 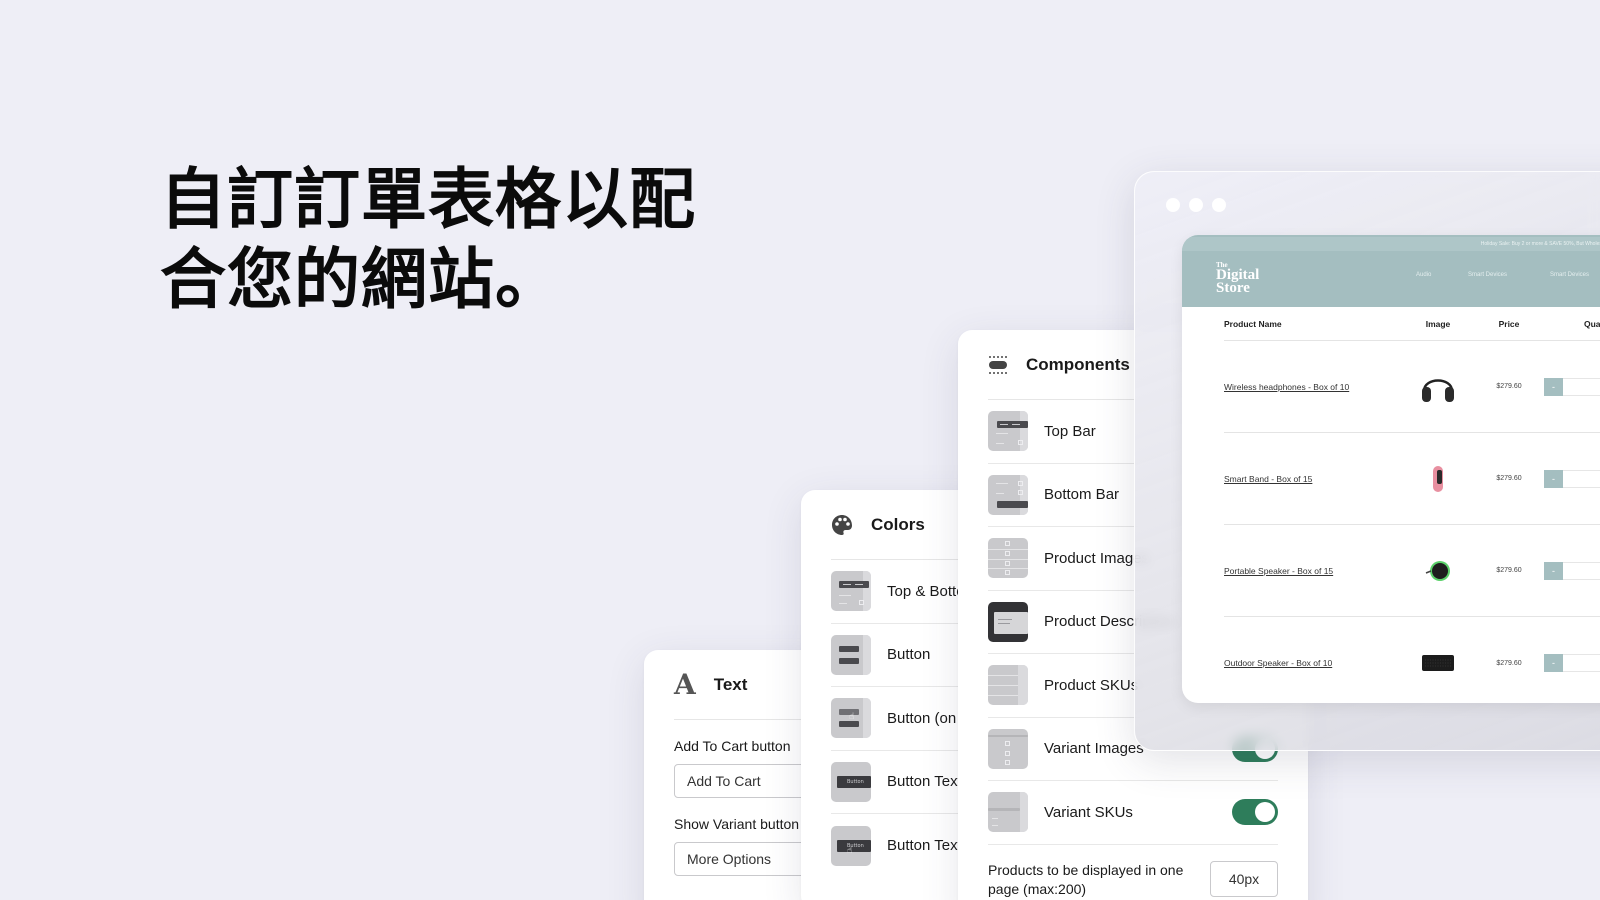 What do you see at coordinates (1438, 479) in the screenshot?
I see `smart-band-image-icon` at bounding box center [1438, 479].